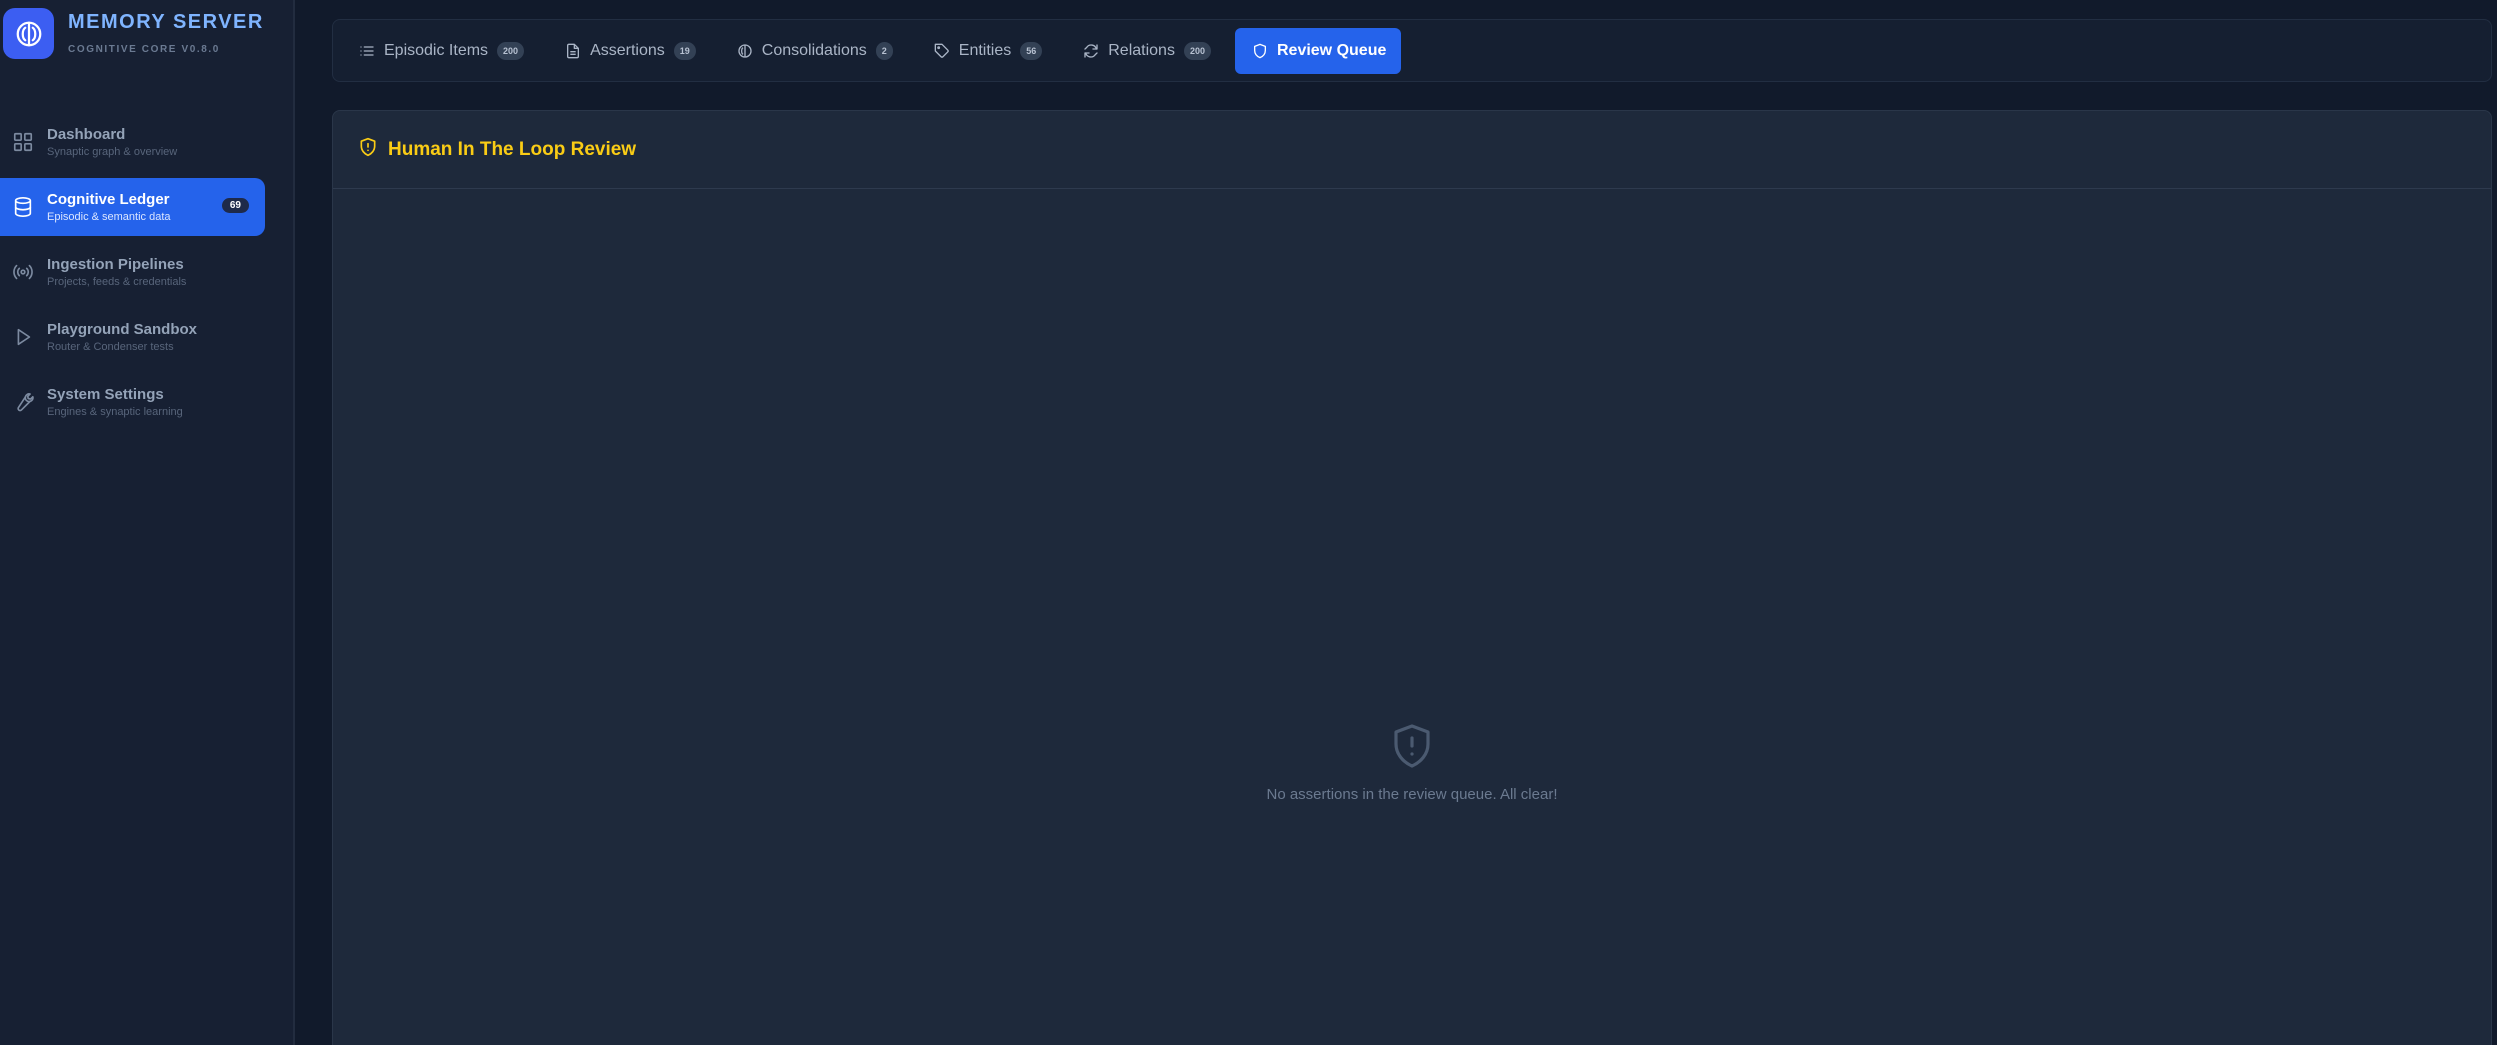 The image size is (2497, 1045). Describe the element at coordinates (235, 205) in the screenshot. I see `count-badge: 69` at that location.